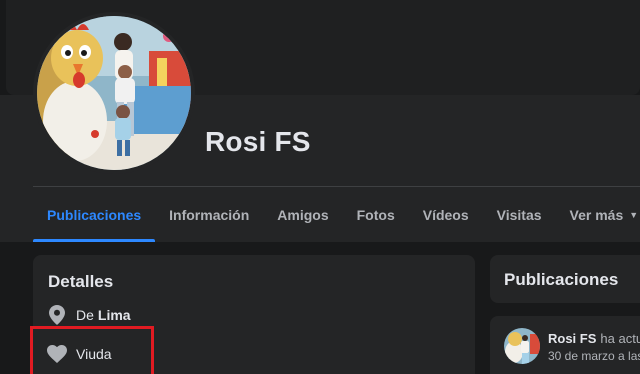  I want to click on tab-ver-mas-label: Ver más, so click(596, 214).